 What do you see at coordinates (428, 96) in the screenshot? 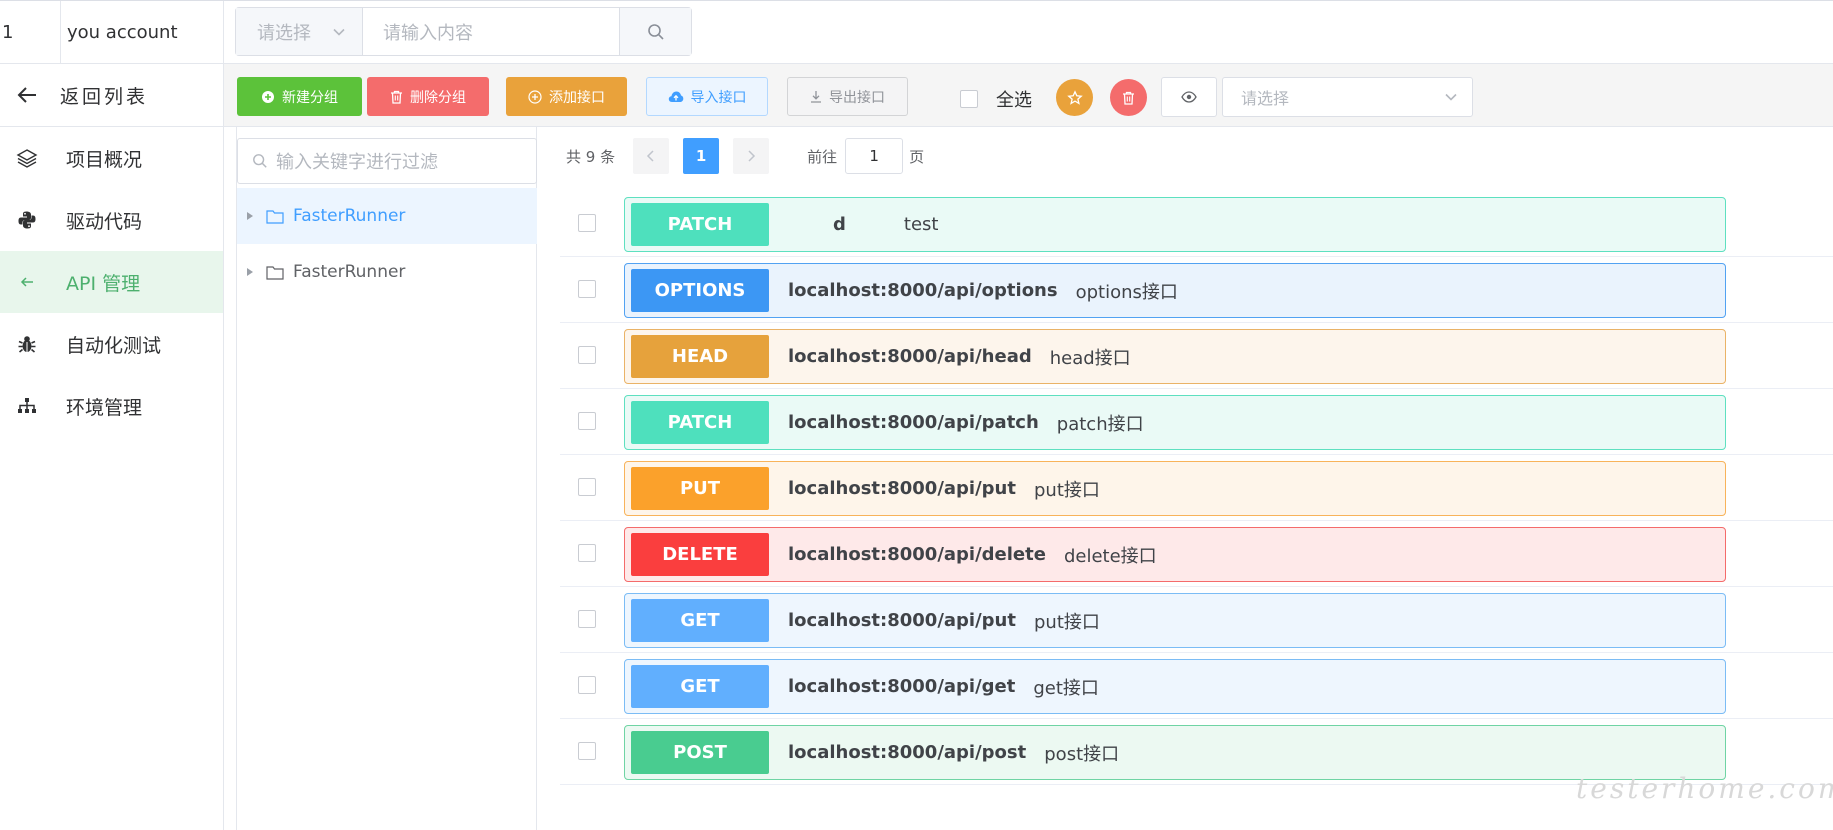
I see `delete-group-button: 删除分组` at bounding box center [428, 96].